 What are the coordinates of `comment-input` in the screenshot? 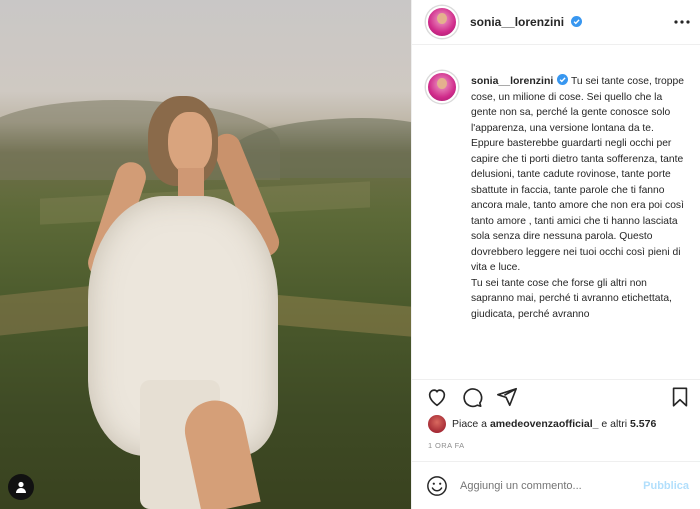 It's located at (547, 485).